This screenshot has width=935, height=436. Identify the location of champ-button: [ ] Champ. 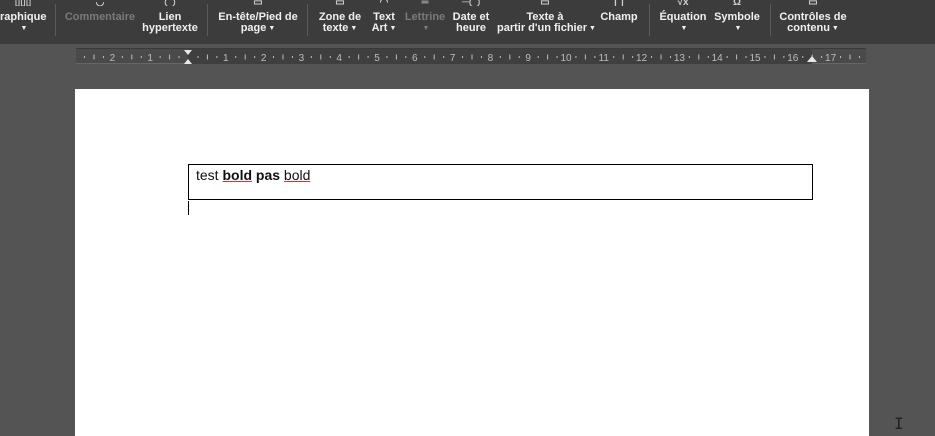
(619, 22).